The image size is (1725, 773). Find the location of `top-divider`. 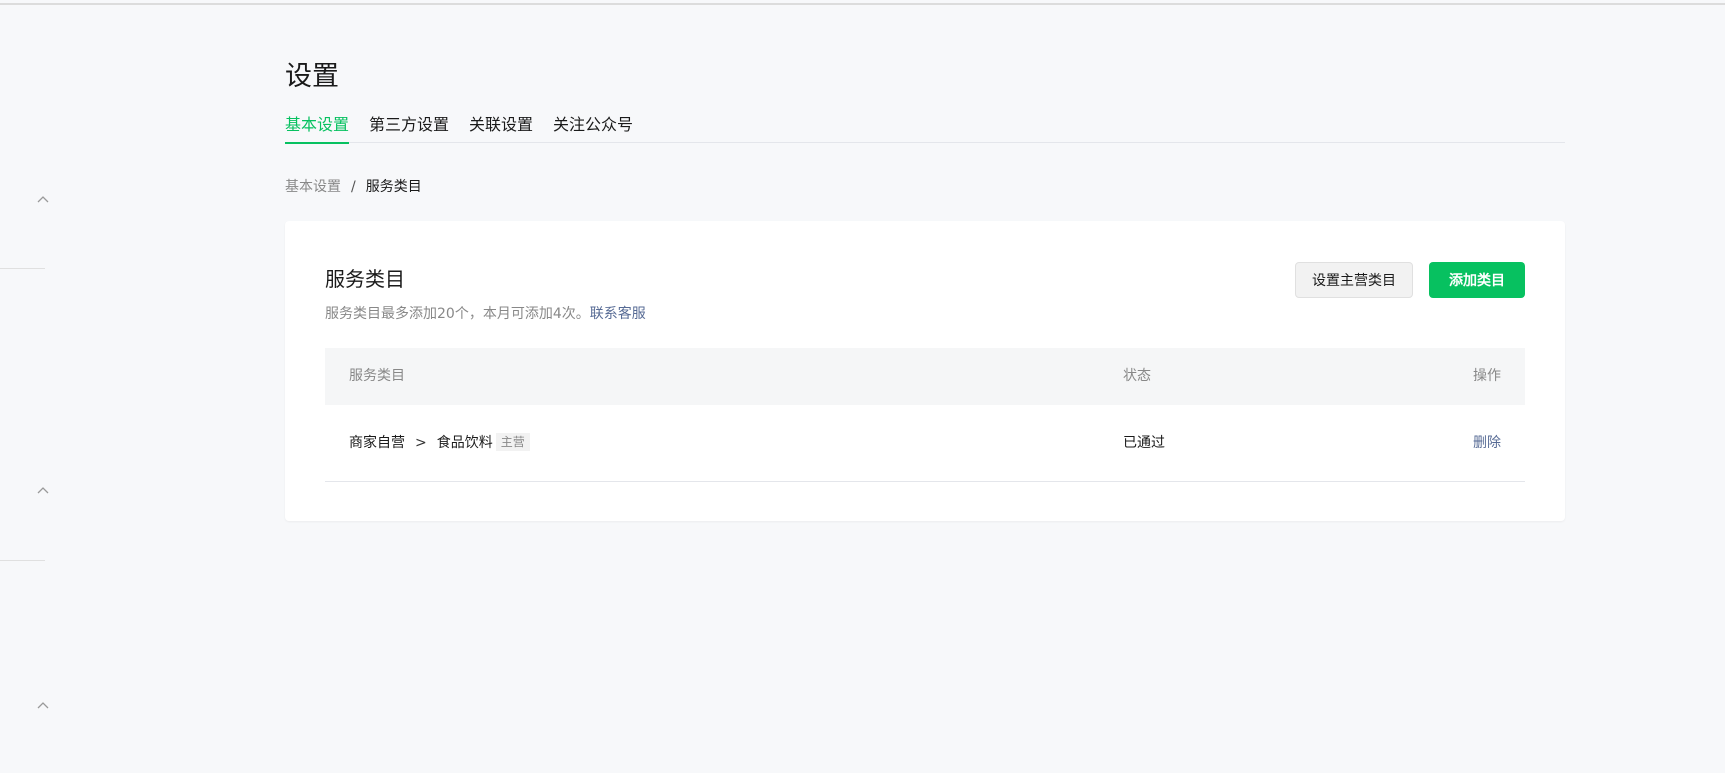

top-divider is located at coordinates (862, 4).